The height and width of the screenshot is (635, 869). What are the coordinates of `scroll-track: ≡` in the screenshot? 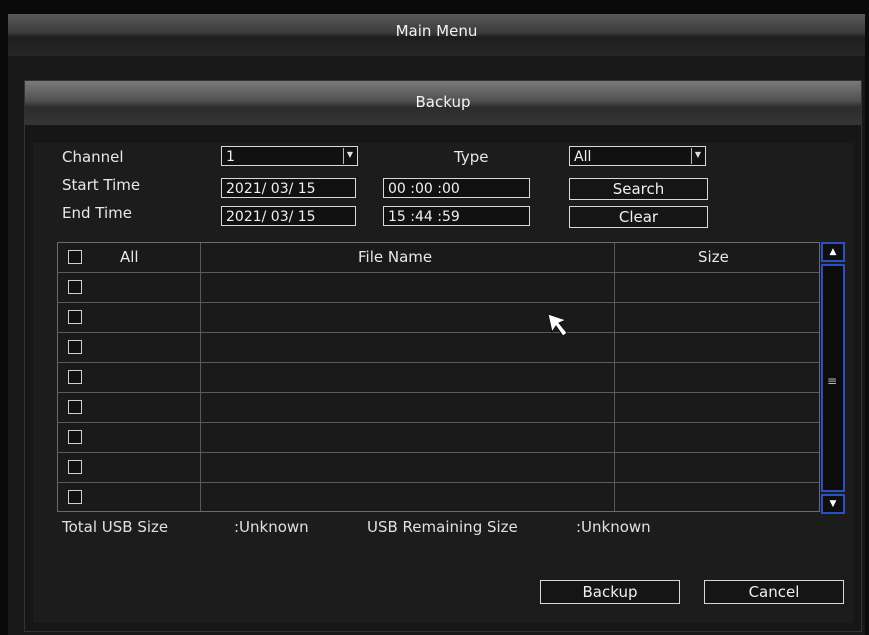 It's located at (833, 378).